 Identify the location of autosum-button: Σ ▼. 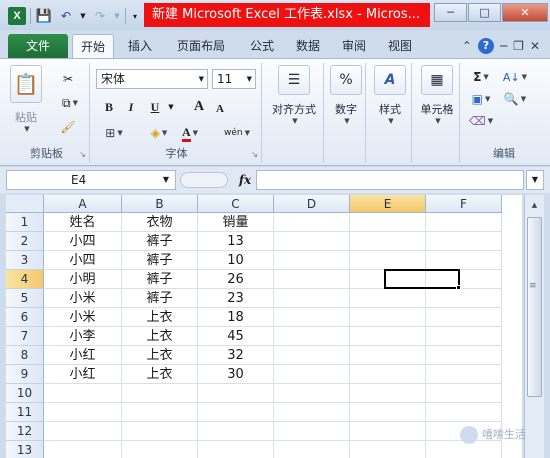
(481, 77).